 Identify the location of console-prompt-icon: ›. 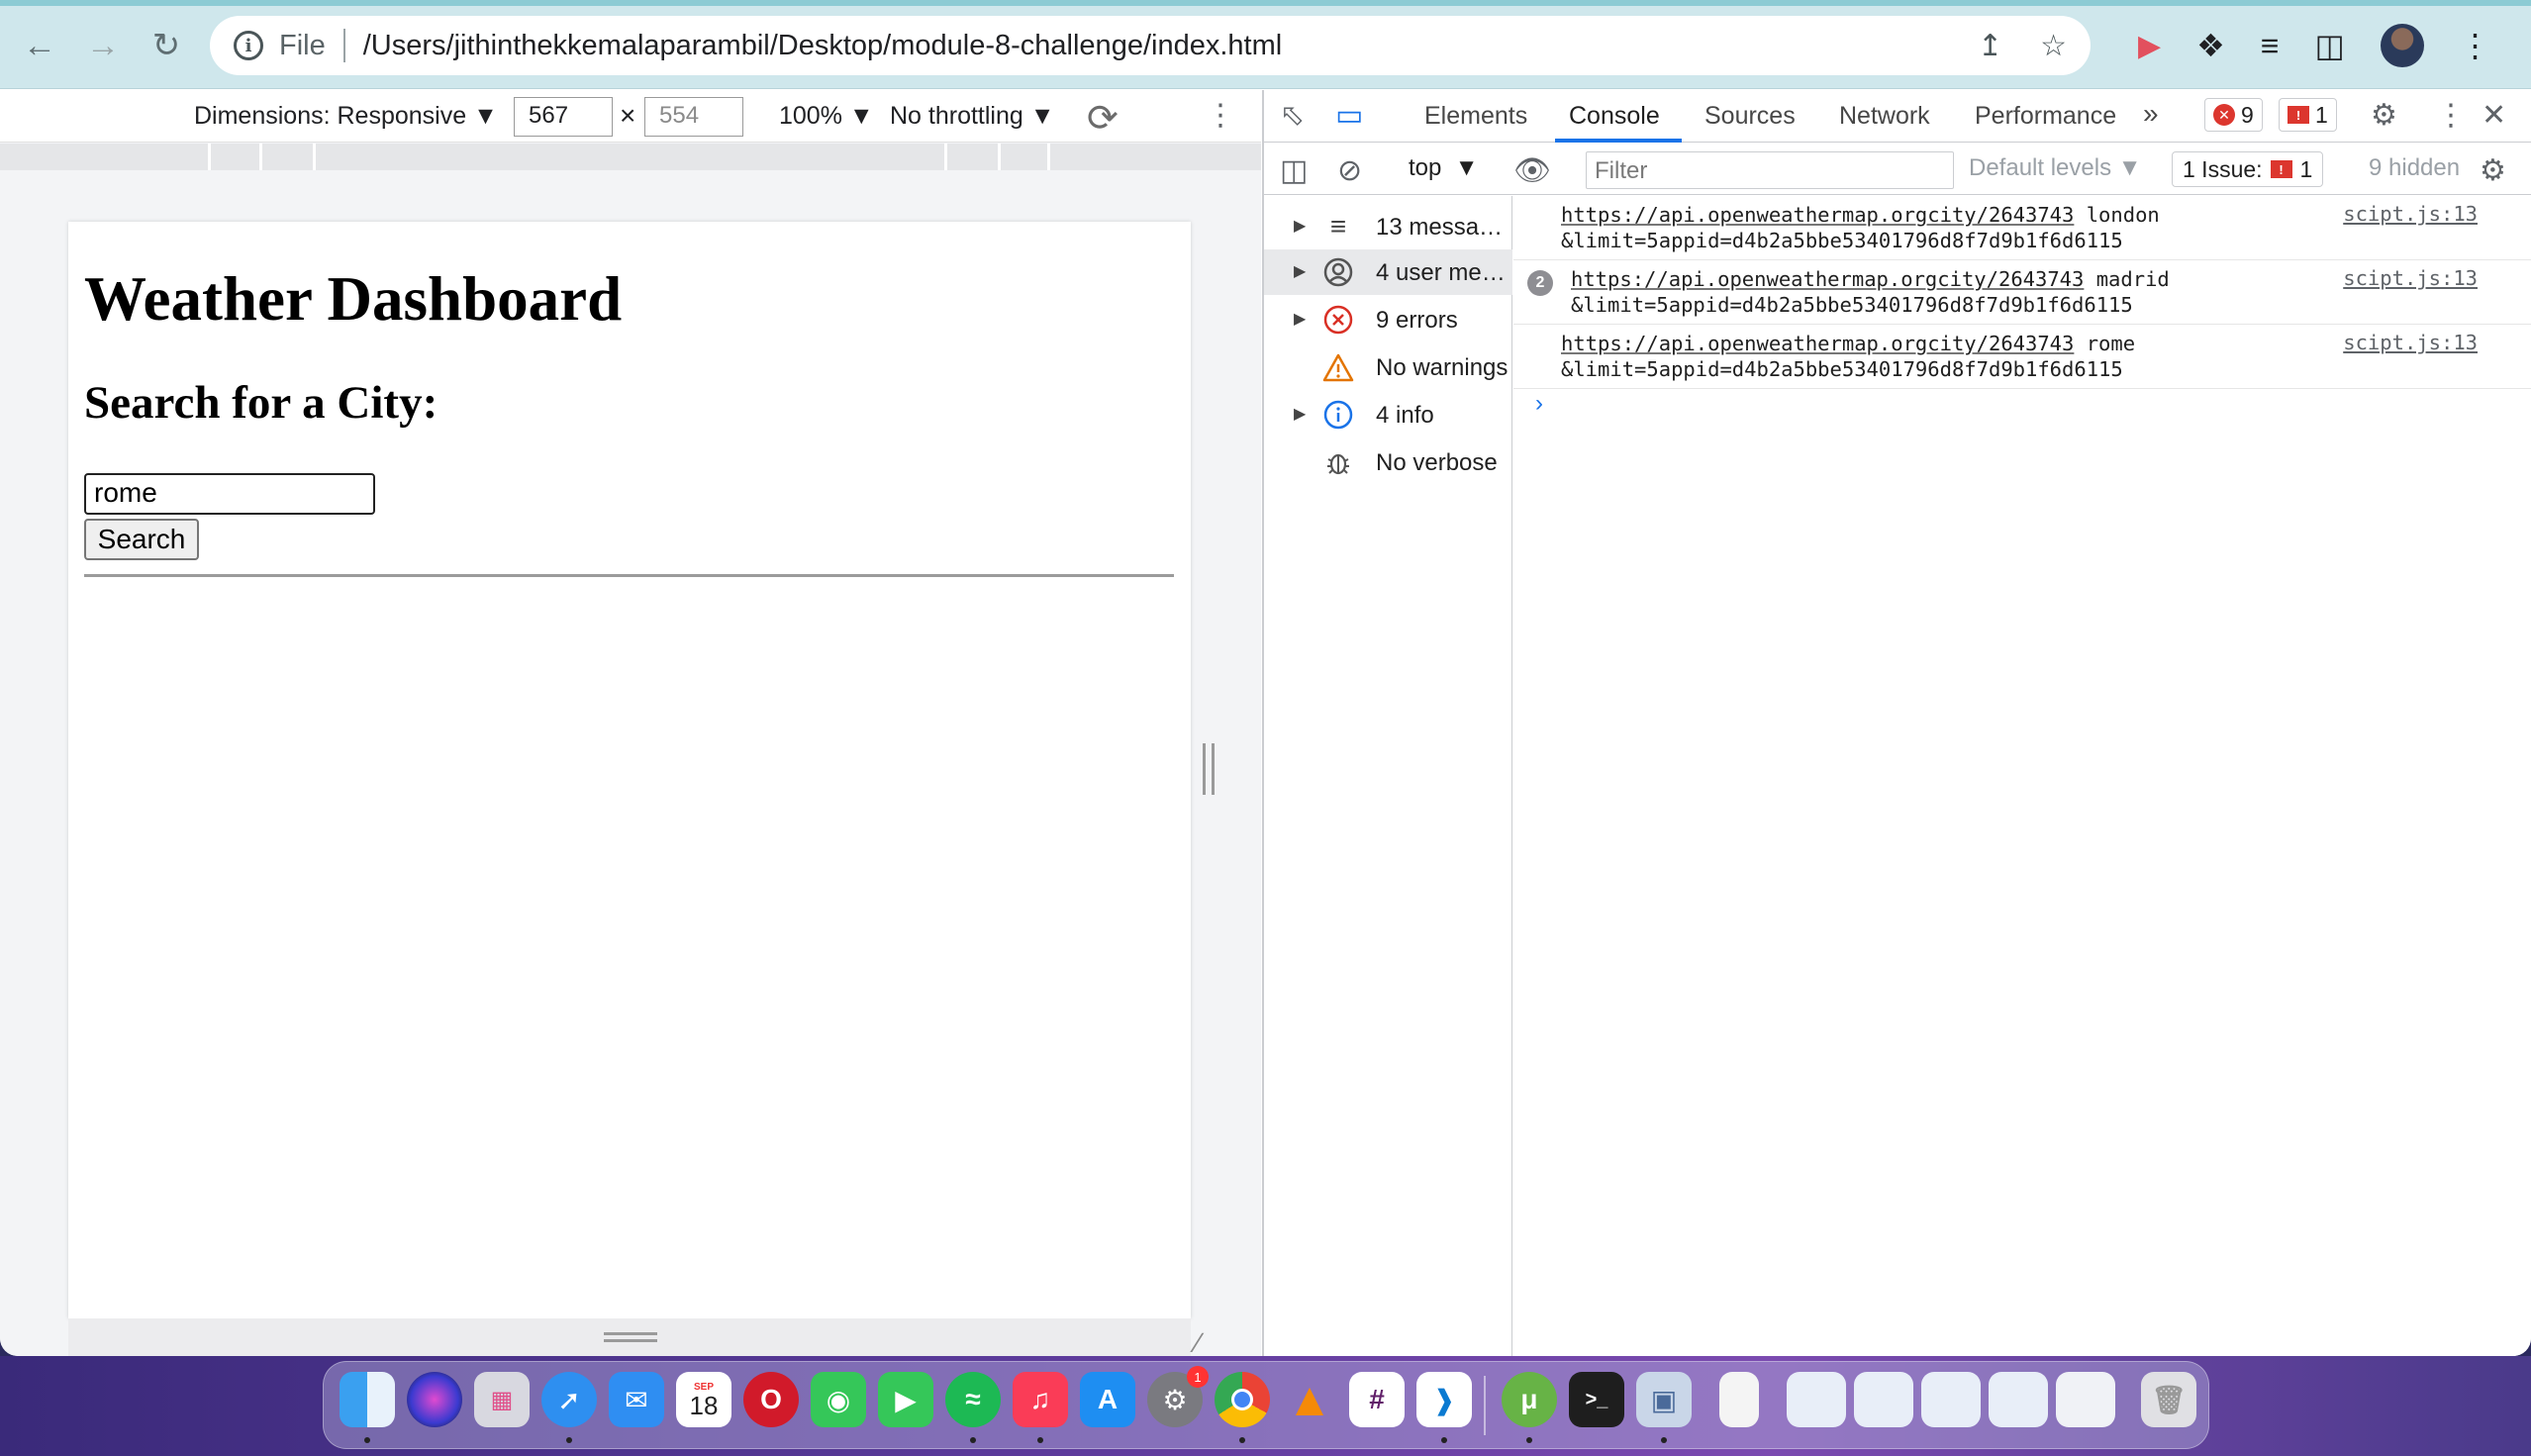
(1539, 404).